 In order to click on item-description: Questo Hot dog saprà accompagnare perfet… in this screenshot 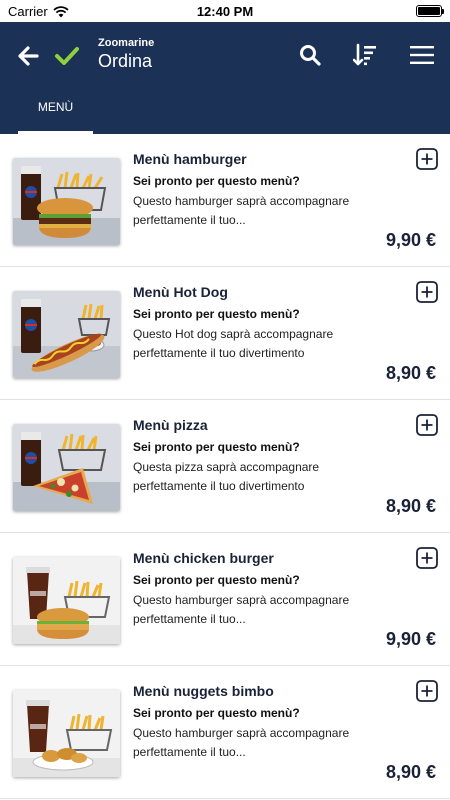, I will do `click(233, 343)`.